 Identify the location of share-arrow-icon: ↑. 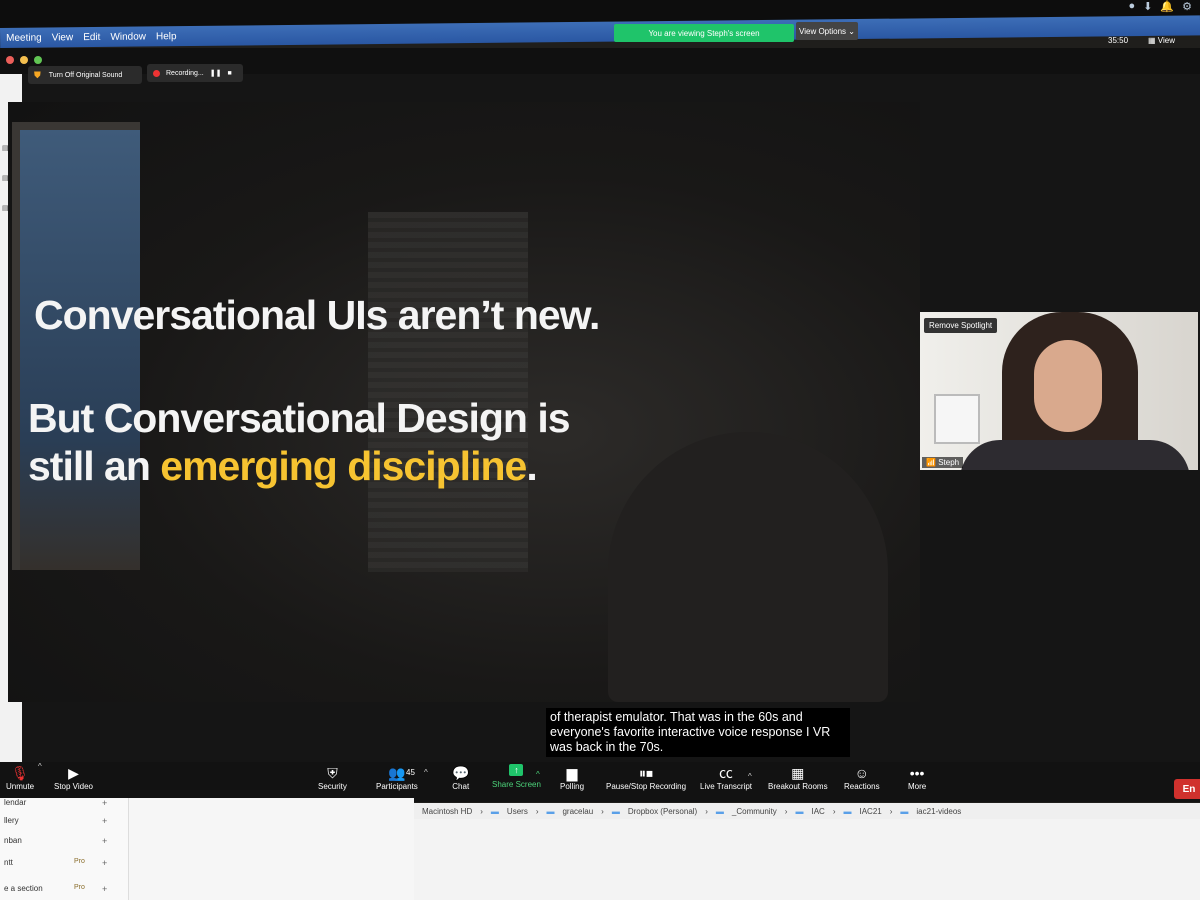
(516, 770).